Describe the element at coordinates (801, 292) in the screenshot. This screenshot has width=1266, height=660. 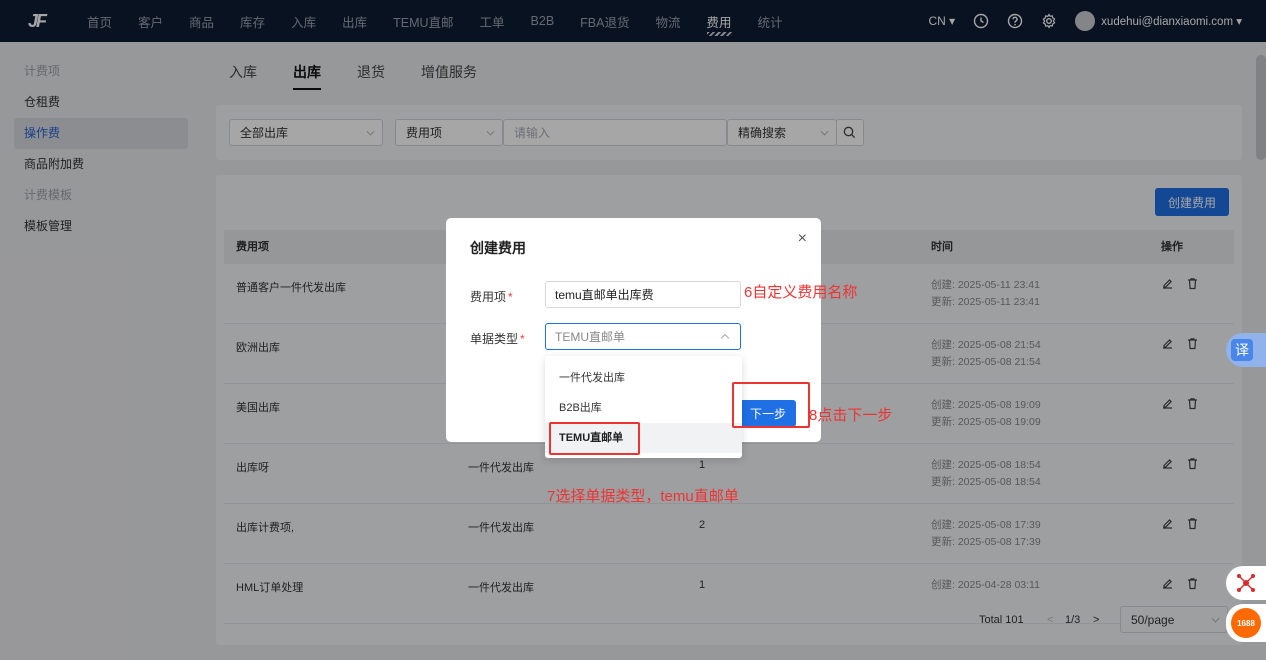
I see `annotation-step6: 6自定义费用名称` at that location.